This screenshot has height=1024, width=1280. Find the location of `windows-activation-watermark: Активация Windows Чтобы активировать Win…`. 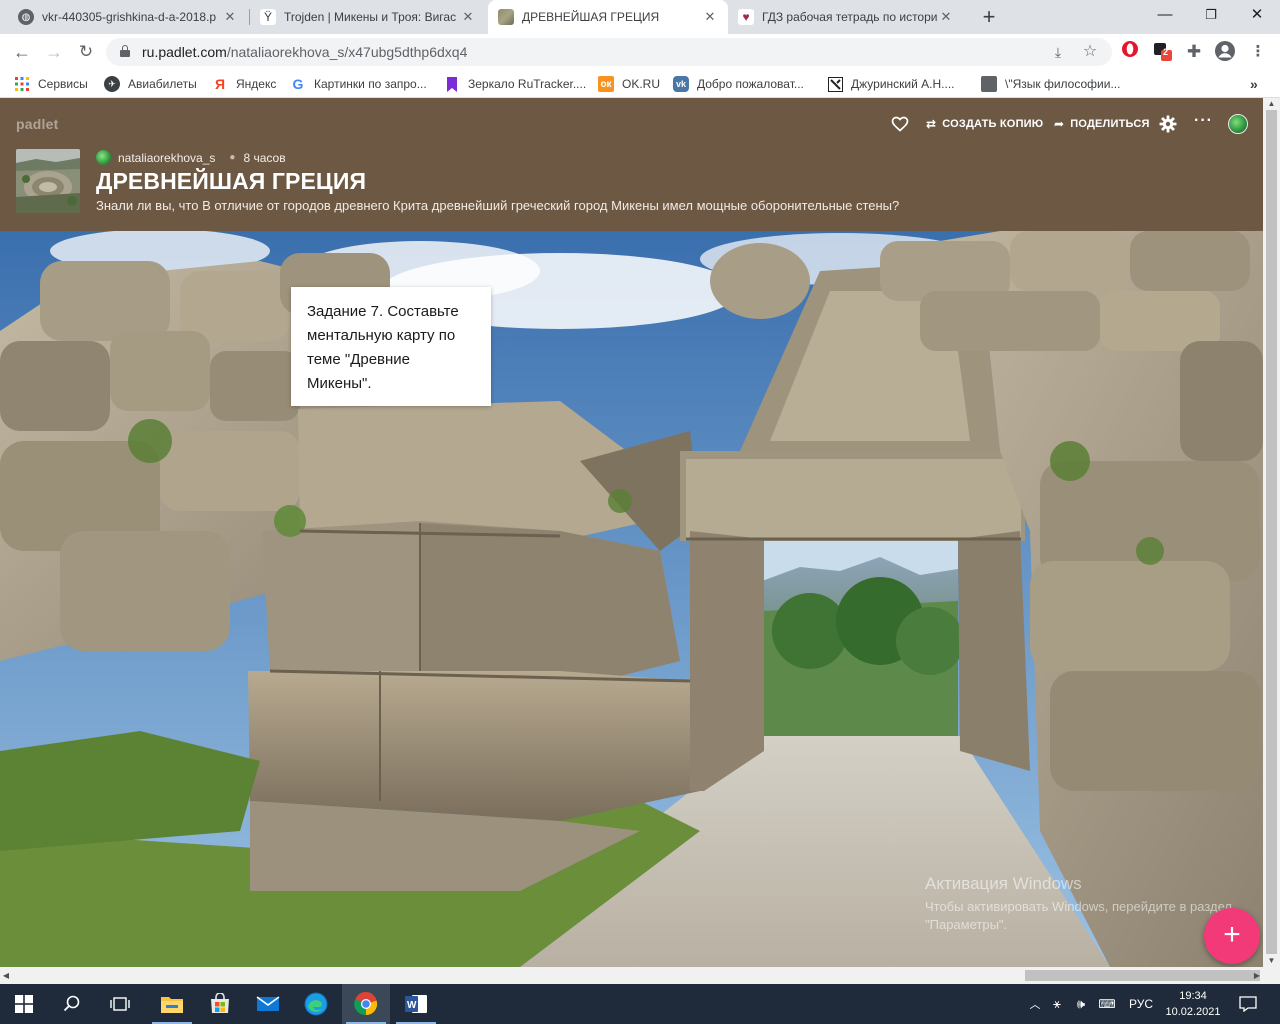

windows-activation-watermark: Активация Windows Чтобы активировать Win… is located at coordinates (1080, 904).